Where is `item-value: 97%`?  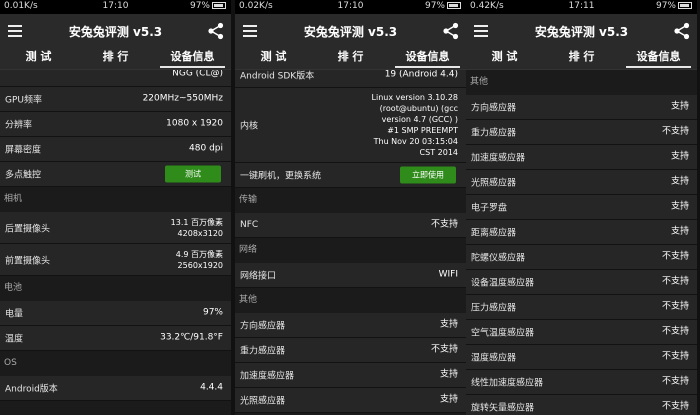 item-value: 97% is located at coordinates (212, 312).